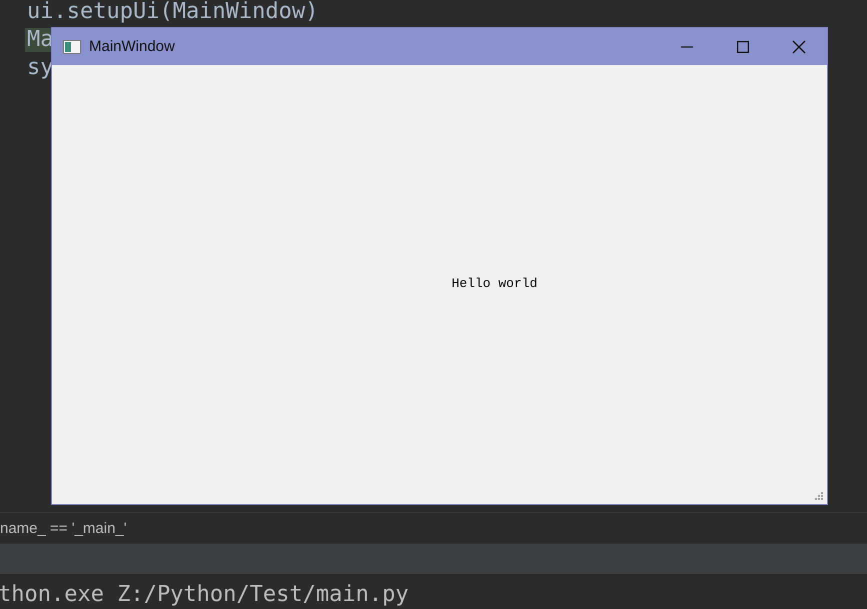  What do you see at coordinates (72, 47) in the screenshot?
I see `window-icon` at bounding box center [72, 47].